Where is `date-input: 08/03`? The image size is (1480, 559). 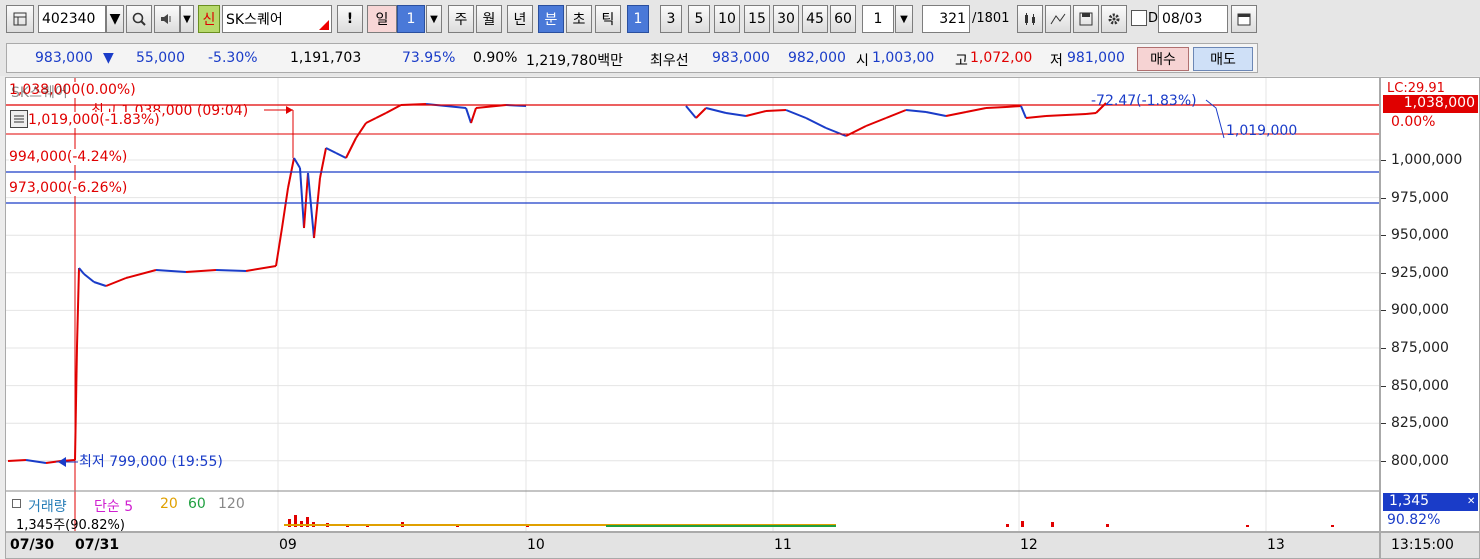
date-input: 08/03 is located at coordinates (1193, 19).